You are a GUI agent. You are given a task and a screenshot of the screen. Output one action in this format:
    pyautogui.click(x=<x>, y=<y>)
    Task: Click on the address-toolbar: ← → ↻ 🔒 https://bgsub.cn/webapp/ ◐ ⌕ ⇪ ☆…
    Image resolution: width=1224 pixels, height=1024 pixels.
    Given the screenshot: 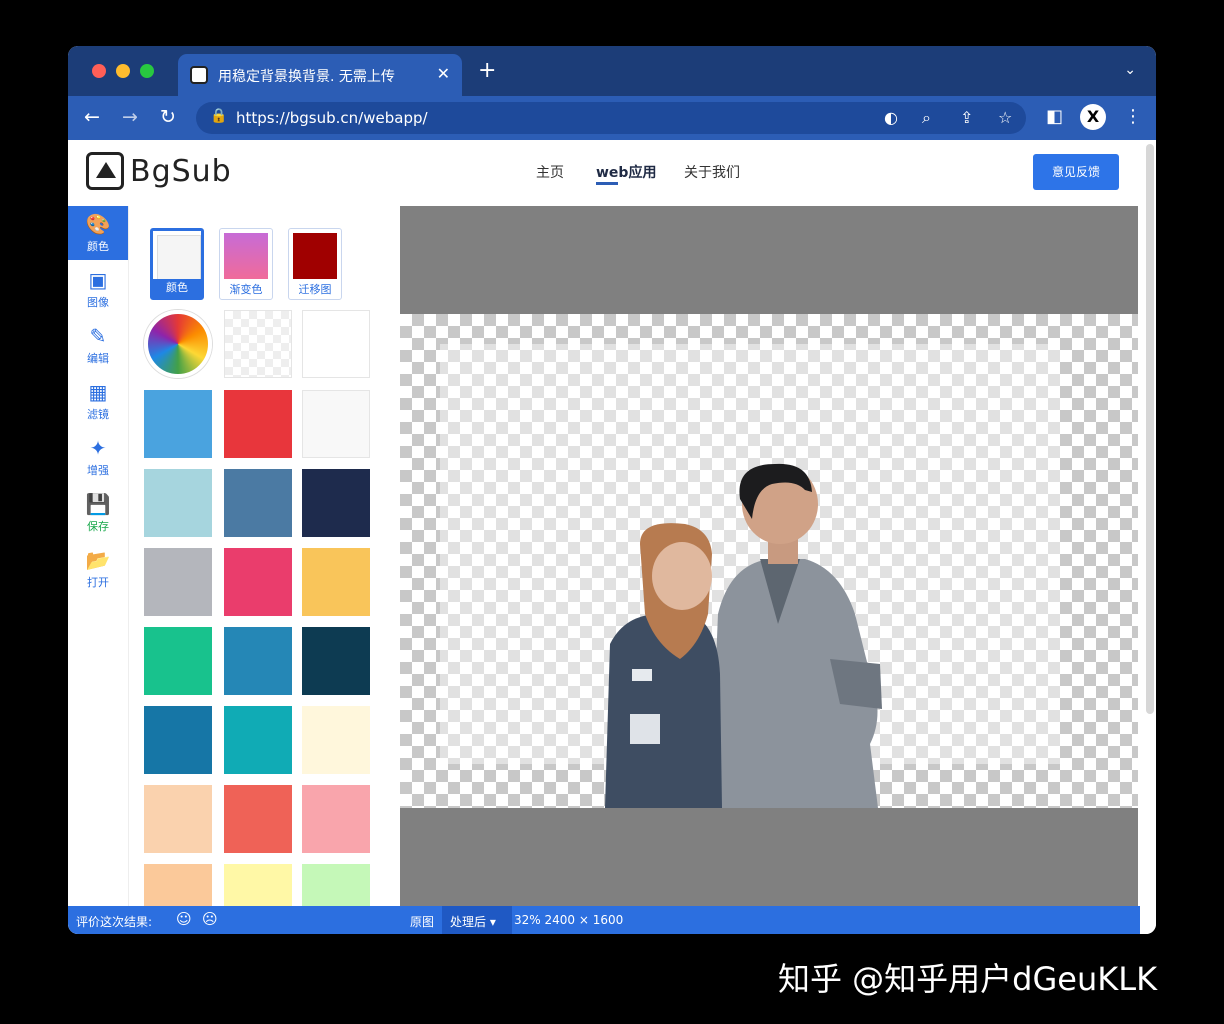 What is the action you would take?
    pyautogui.click(x=612, y=118)
    